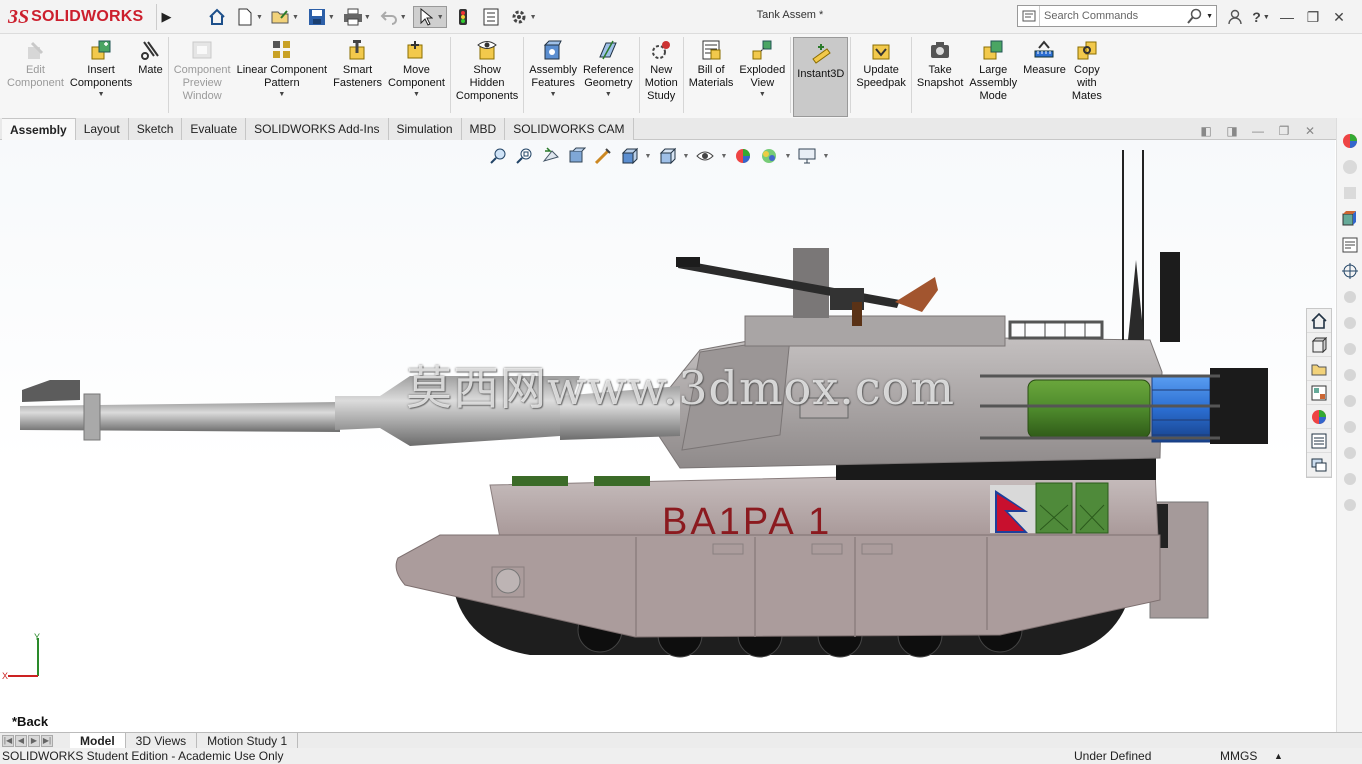 The height and width of the screenshot is (764, 1362). I want to click on section-view-icon, so click(577, 156).